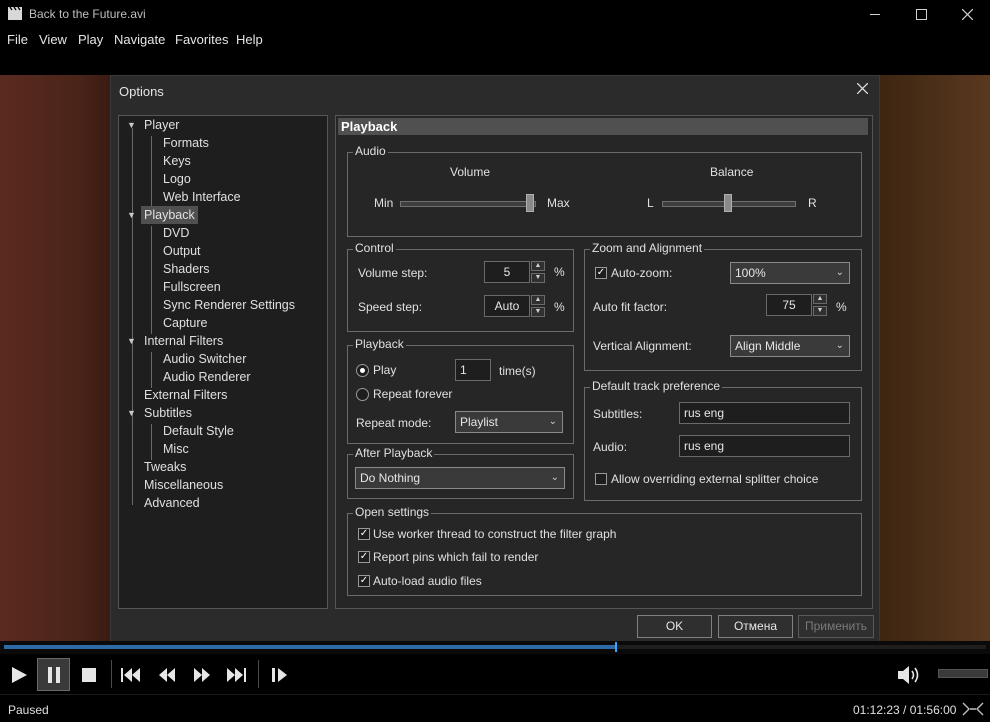 The image size is (990, 722). Describe the element at coordinates (820, 305) in the screenshot. I see `autofit-spinner: ▲ ▼` at that location.